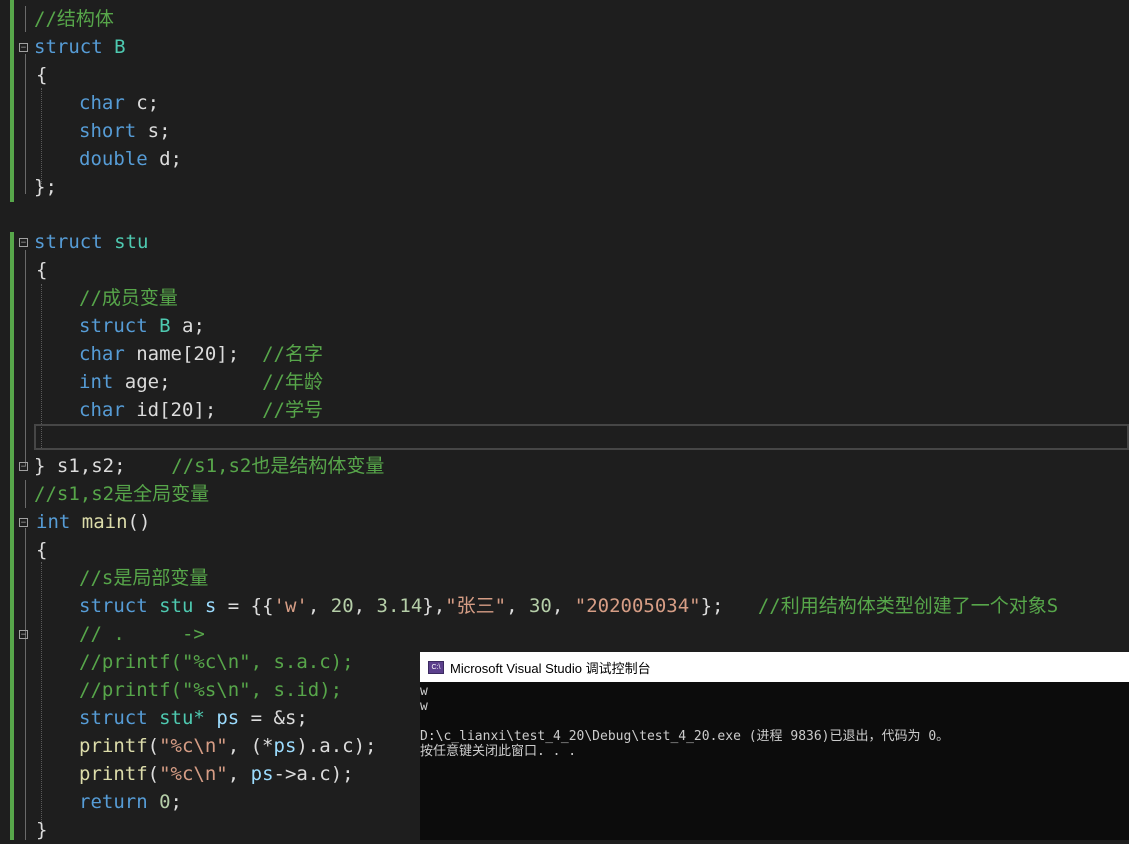  I want to click on code-line: struct stu, so click(91, 242).